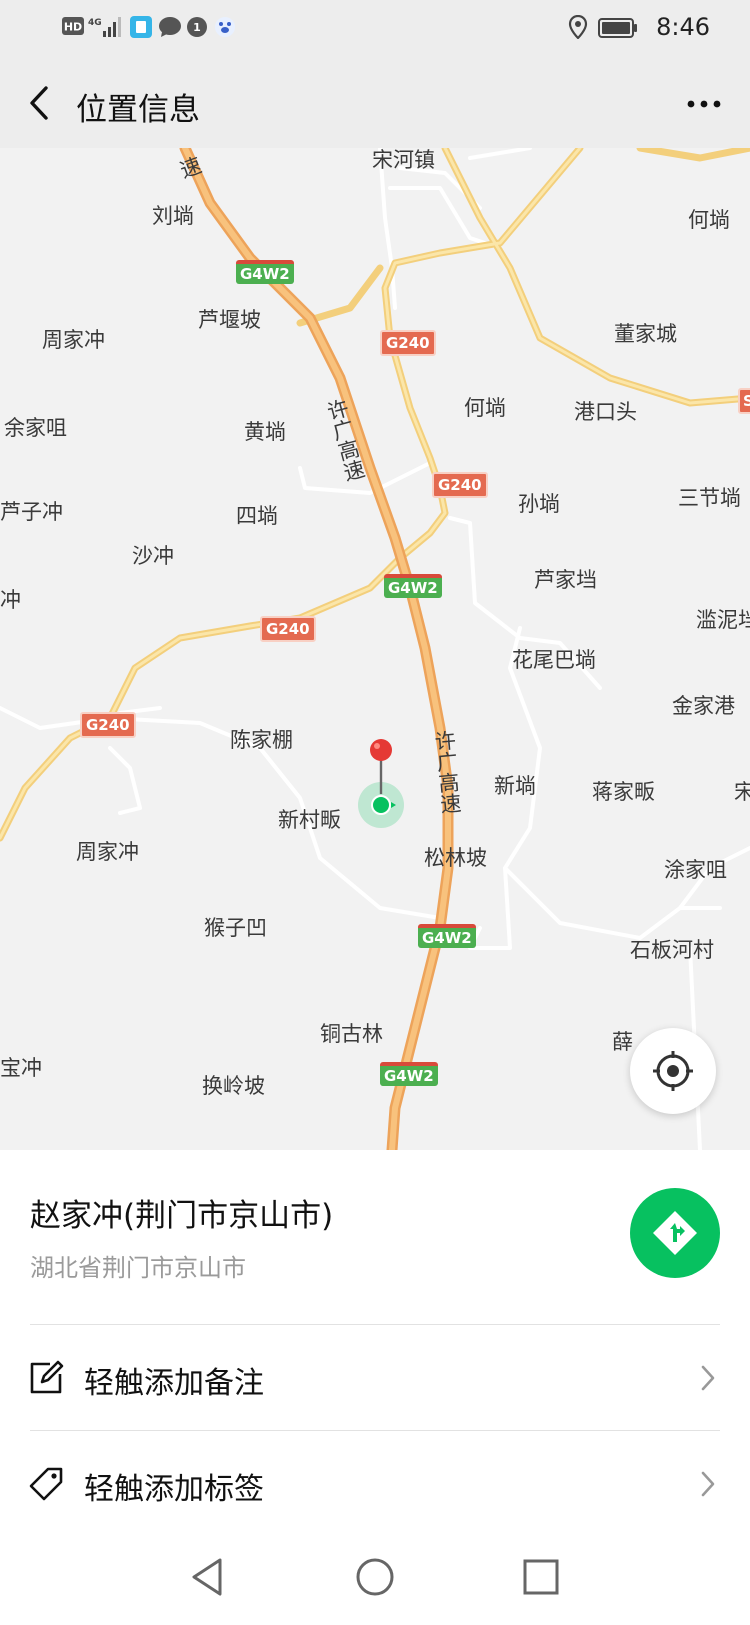  What do you see at coordinates (10, 600) in the screenshot?
I see `place-label: 冲` at bounding box center [10, 600].